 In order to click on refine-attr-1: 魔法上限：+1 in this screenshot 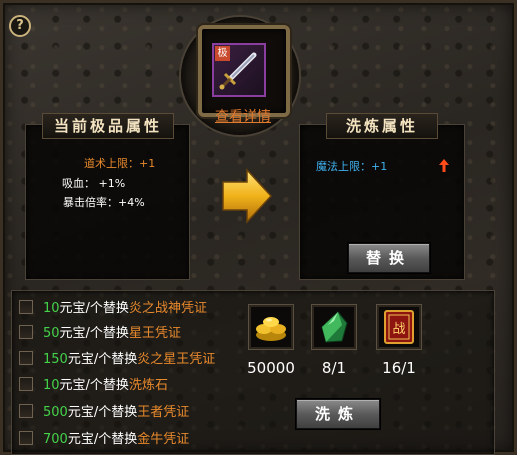, I will do `click(352, 166)`.